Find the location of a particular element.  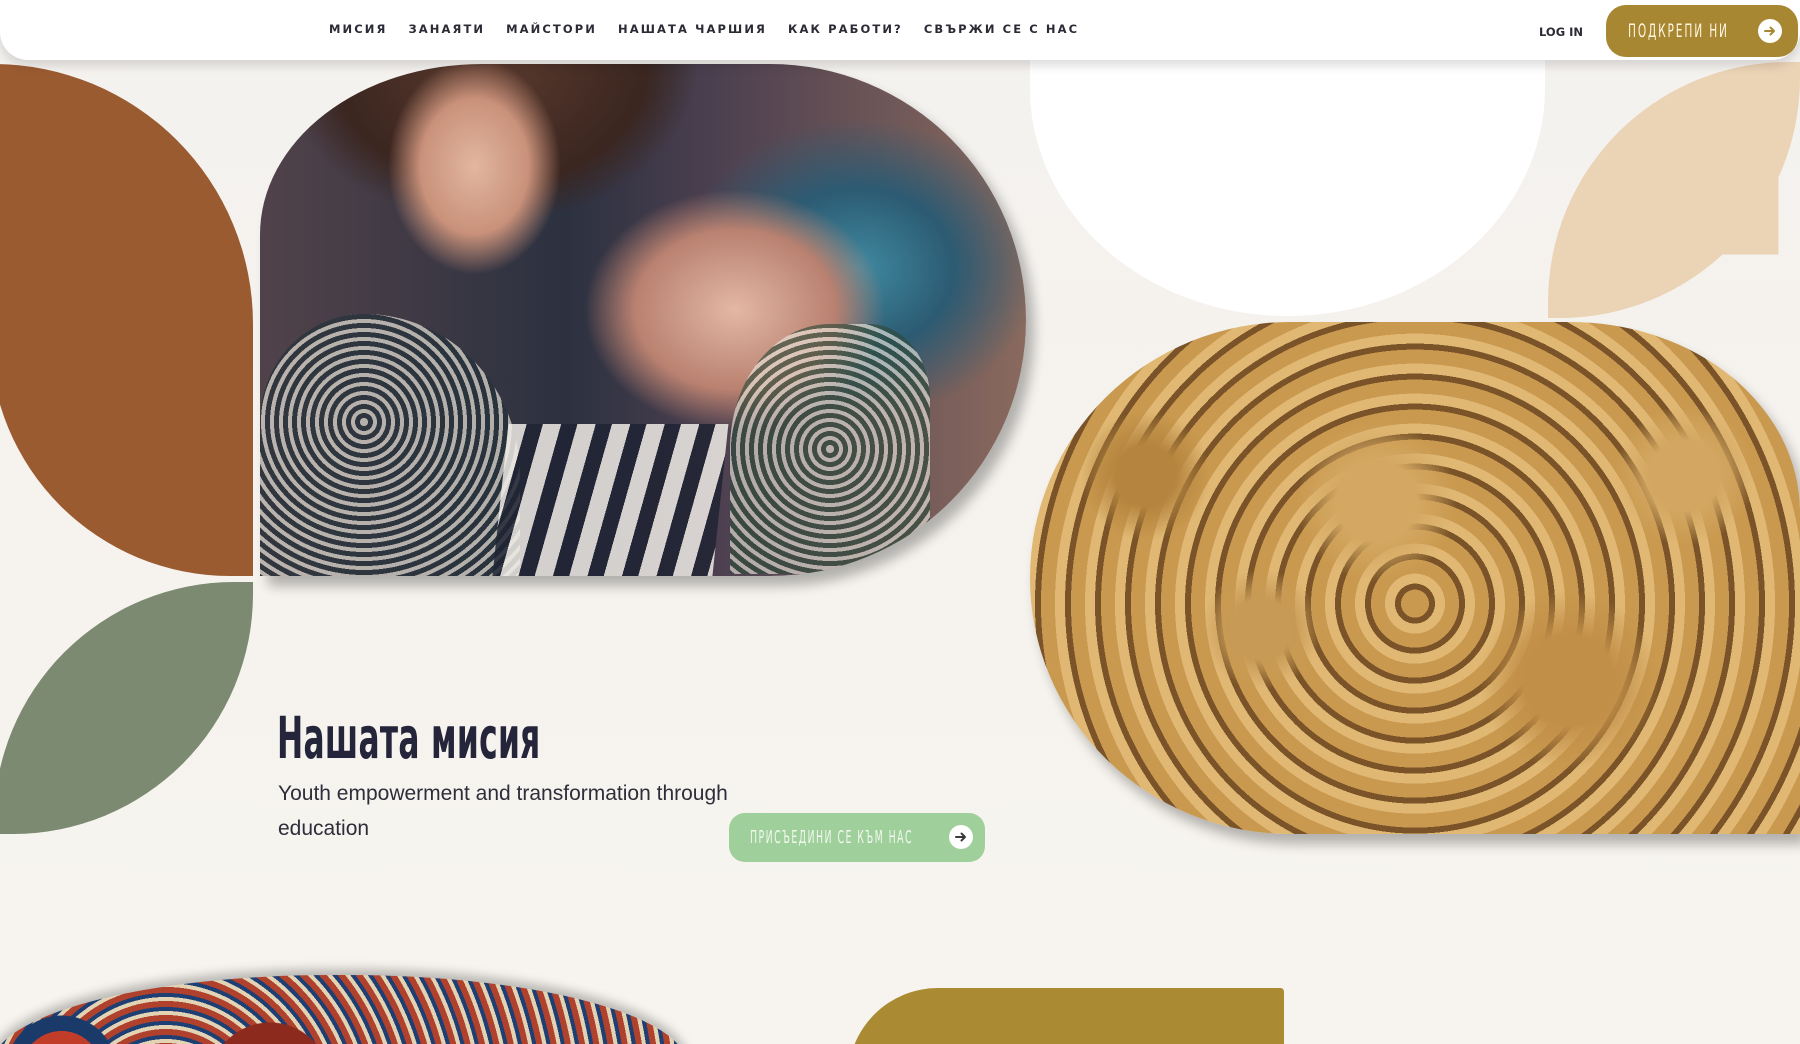

join-us-button: ПРИСЪЕДИНИ СЕ КЪМ НАС is located at coordinates (857, 837).